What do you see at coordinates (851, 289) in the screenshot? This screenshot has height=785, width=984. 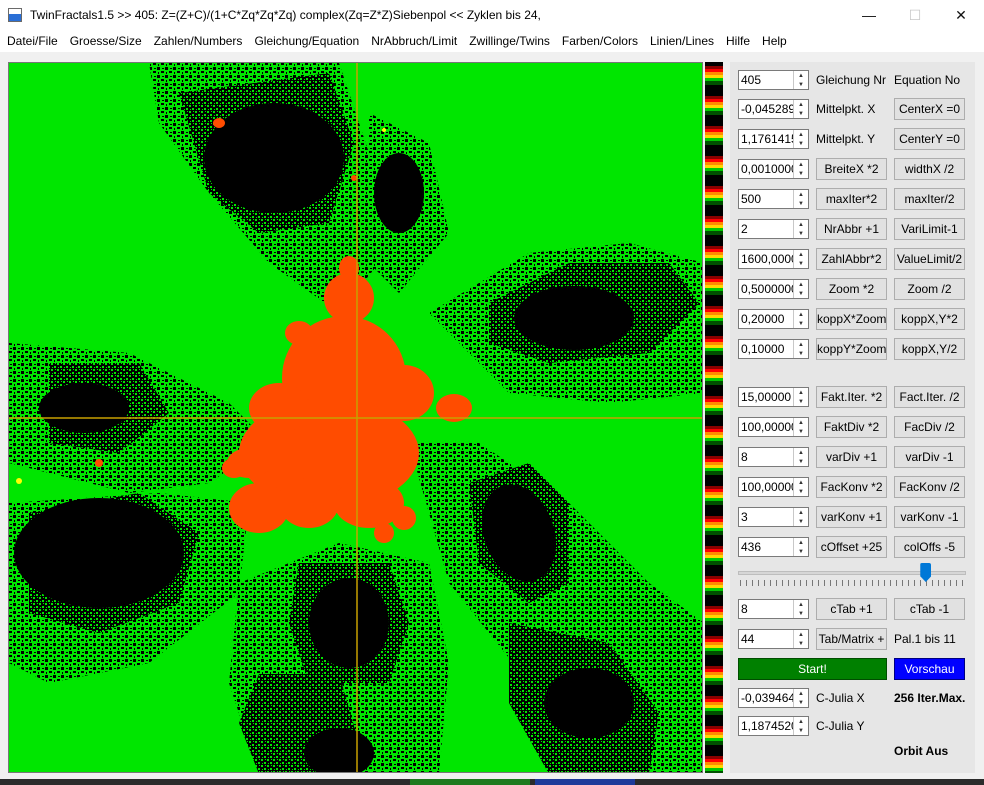 I see `zoom-double-button: Zoom *2` at bounding box center [851, 289].